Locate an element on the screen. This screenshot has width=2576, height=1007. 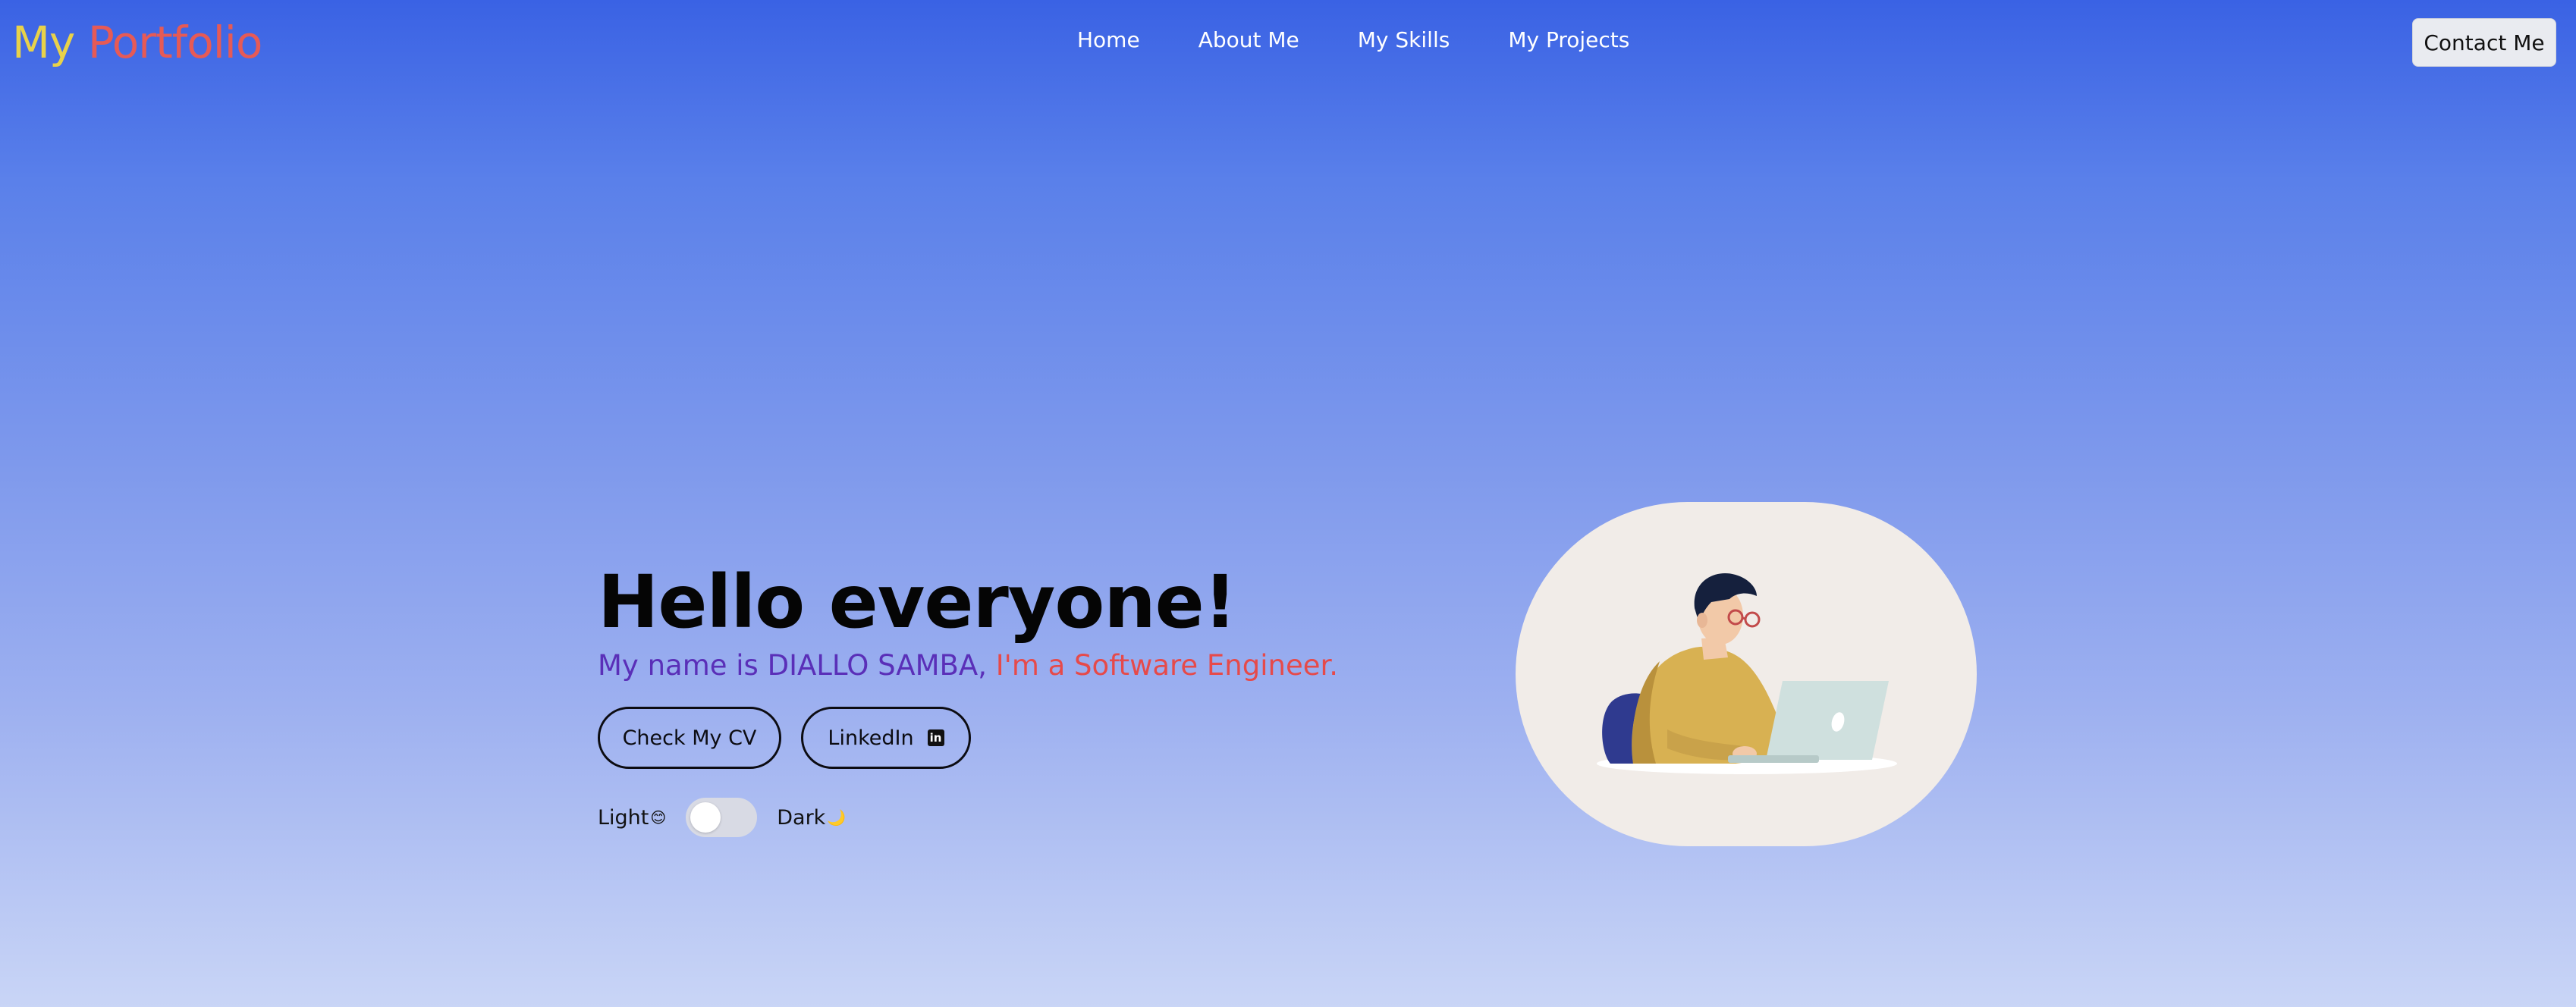
site-logo: My Portfolio is located at coordinates (137, 42).